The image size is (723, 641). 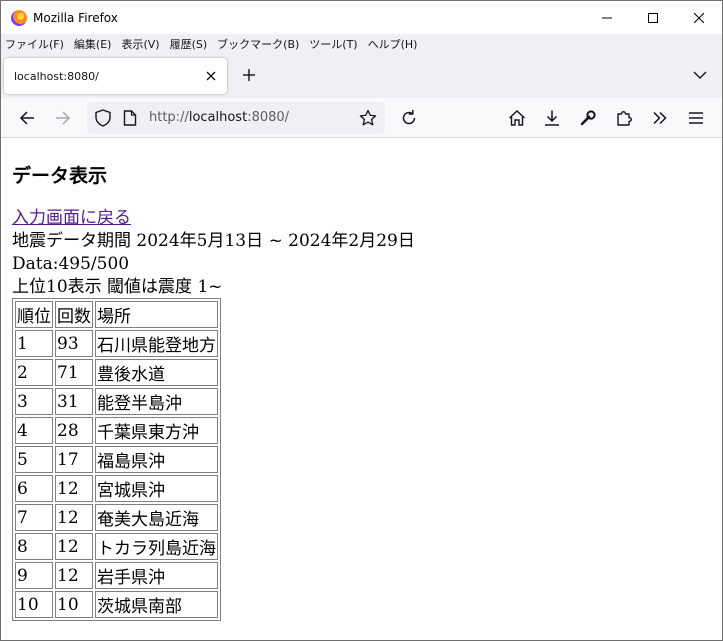 What do you see at coordinates (140, 44) in the screenshot?
I see `menu-view: 表示(V)` at bounding box center [140, 44].